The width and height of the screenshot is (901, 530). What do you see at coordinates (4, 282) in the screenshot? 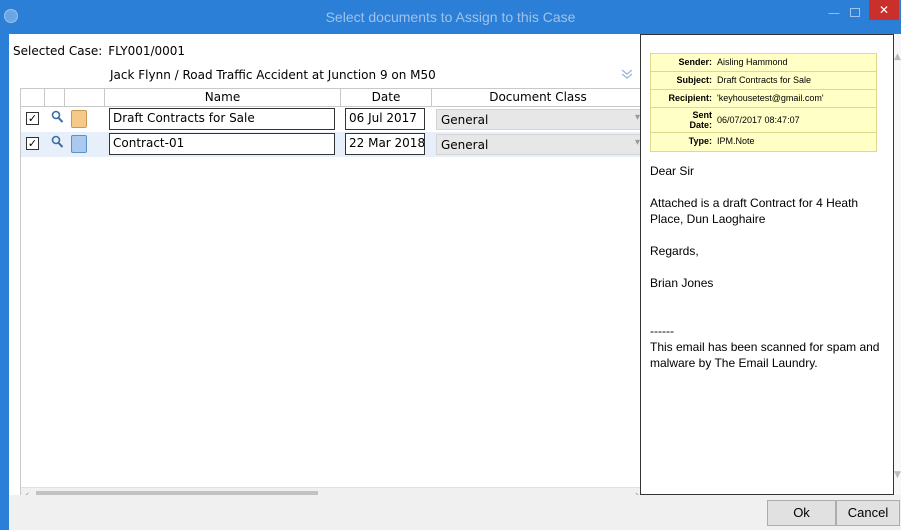
I see `window-left-border` at bounding box center [4, 282].